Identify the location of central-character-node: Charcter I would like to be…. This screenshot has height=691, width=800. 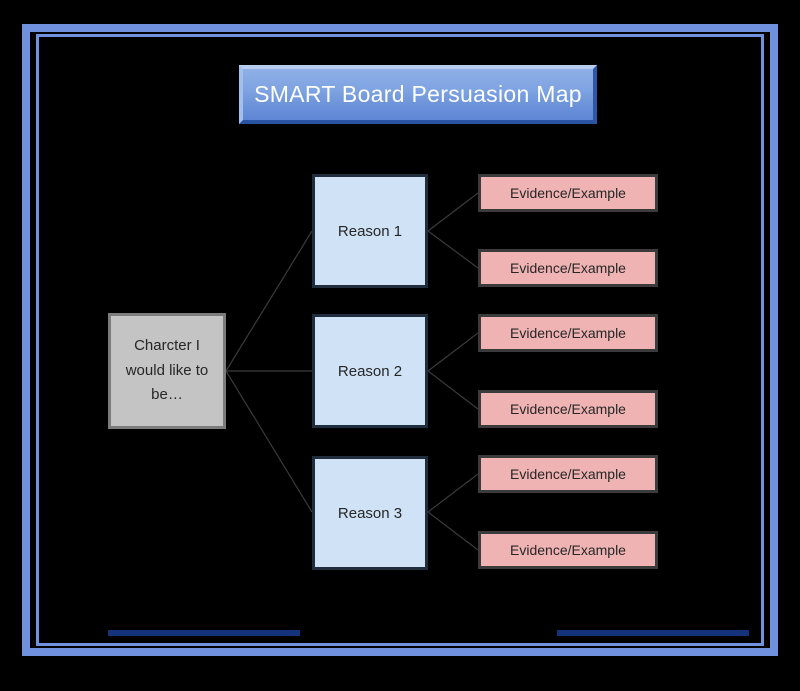
(167, 371).